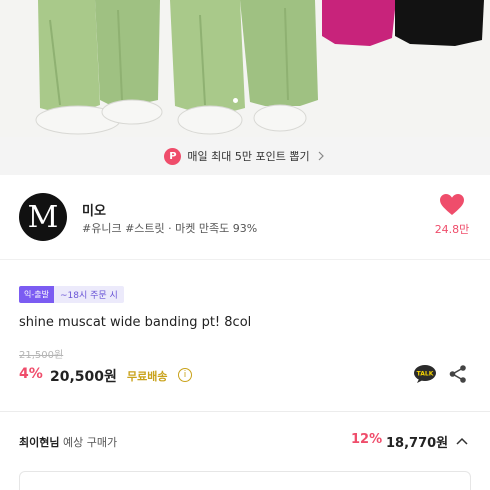 The height and width of the screenshot is (490, 490). What do you see at coordinates (367, 439) in the screenshot?
I see `expected-discount: 12%` at bounding box center [367, 439].